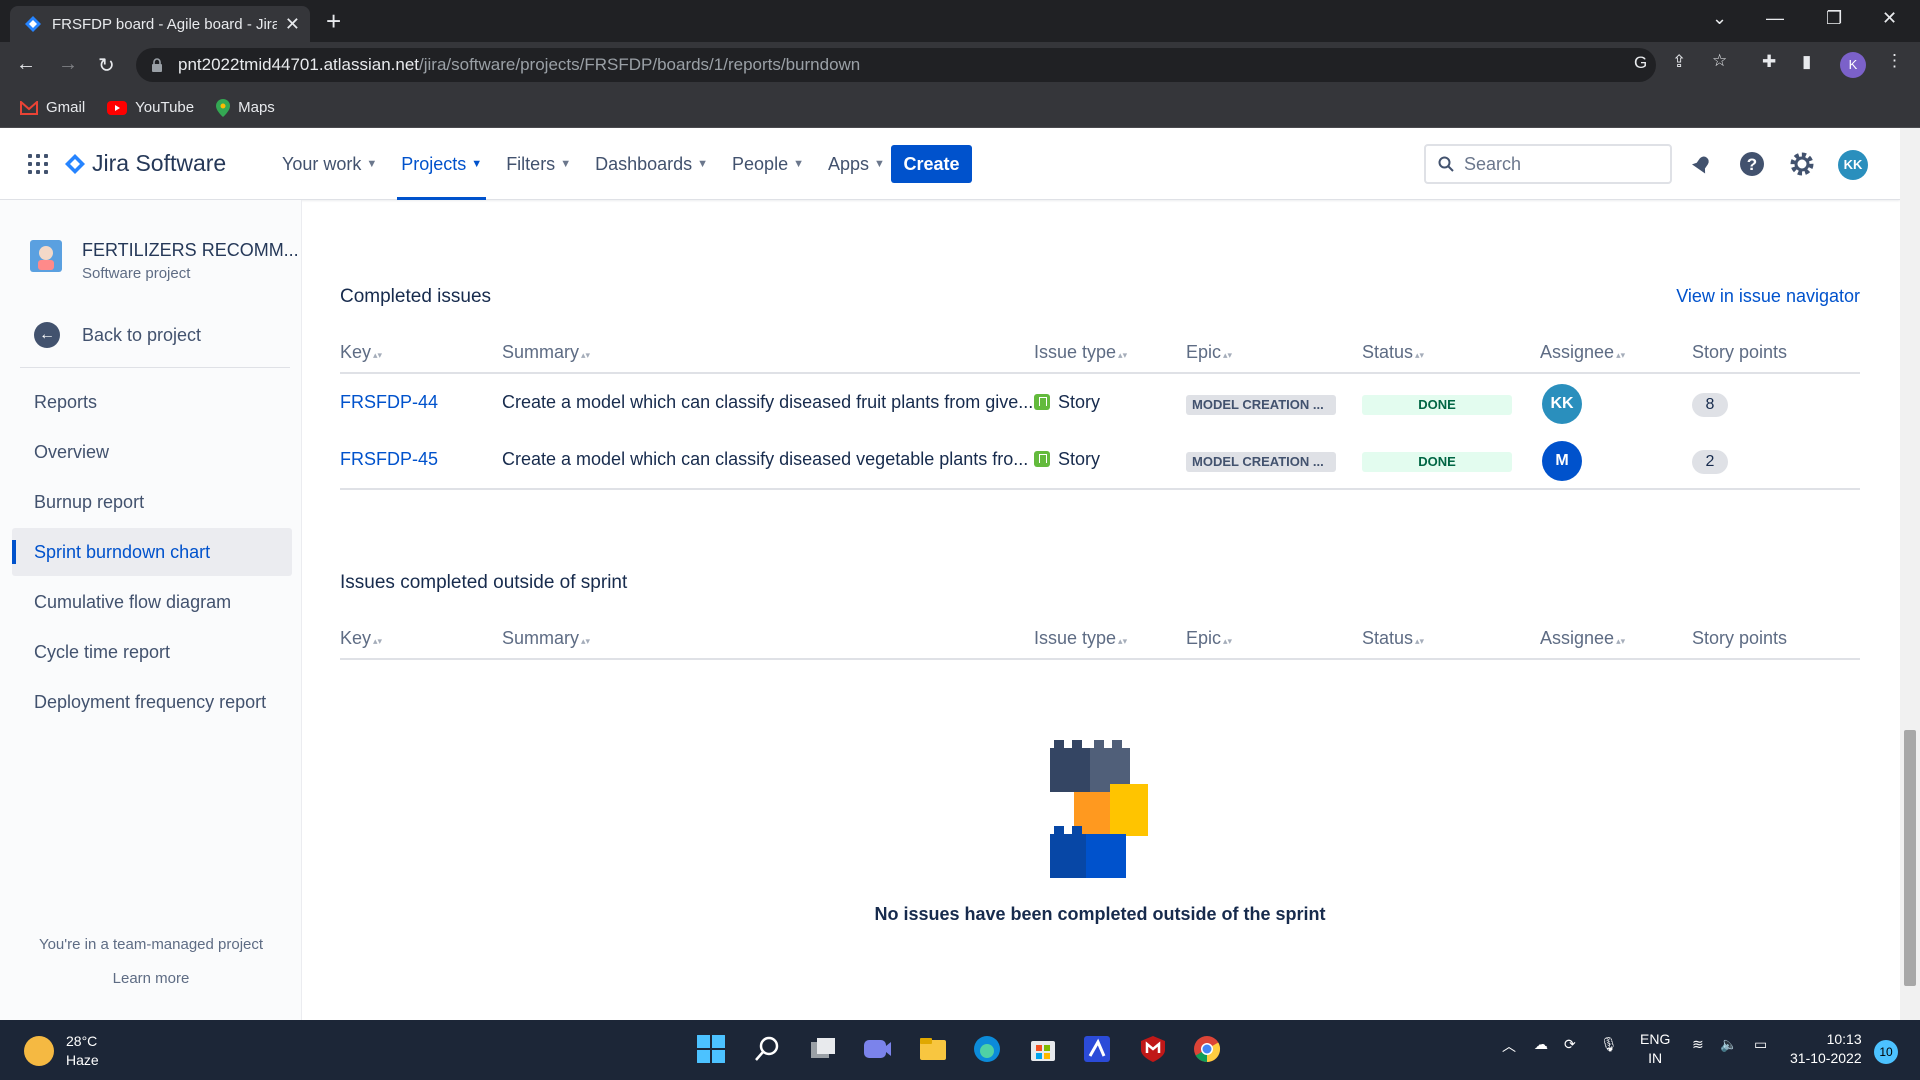  I want to click on window-close-icon: ✕, so click(1889, 18).